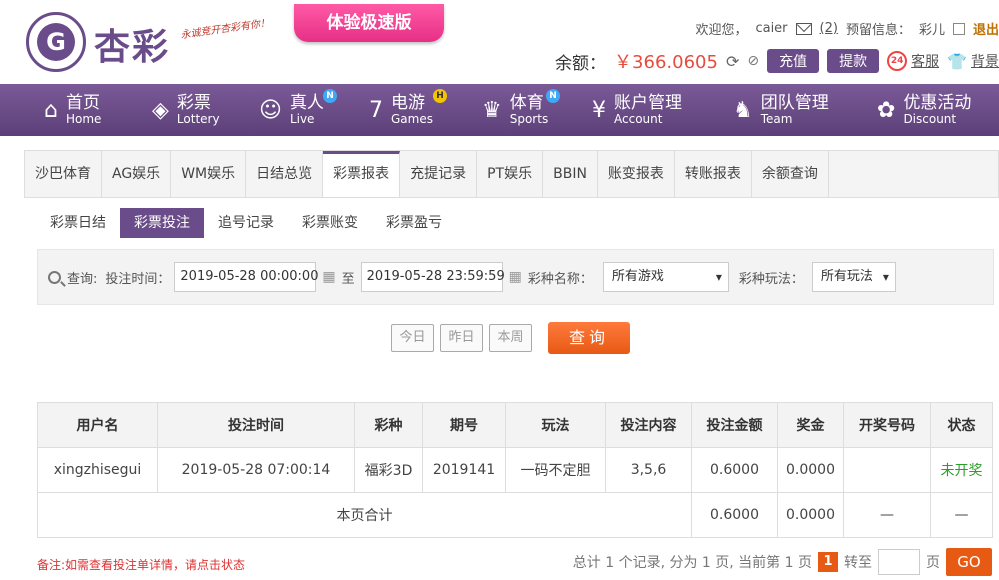 This screenshot has height=580, width=999. What do you see at coordinates (637, 110) in the screenshot?
I see `nav-item-account: ¥ 账户管理 Account` at bounding box center [637, 110].